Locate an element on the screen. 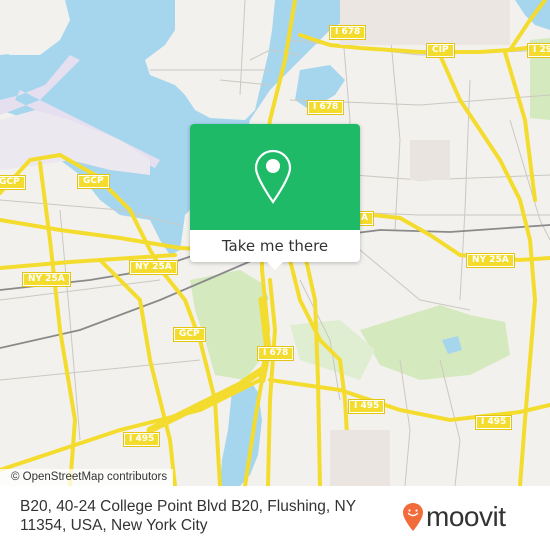  map-pin-icon is located at coordinates (273, 176).